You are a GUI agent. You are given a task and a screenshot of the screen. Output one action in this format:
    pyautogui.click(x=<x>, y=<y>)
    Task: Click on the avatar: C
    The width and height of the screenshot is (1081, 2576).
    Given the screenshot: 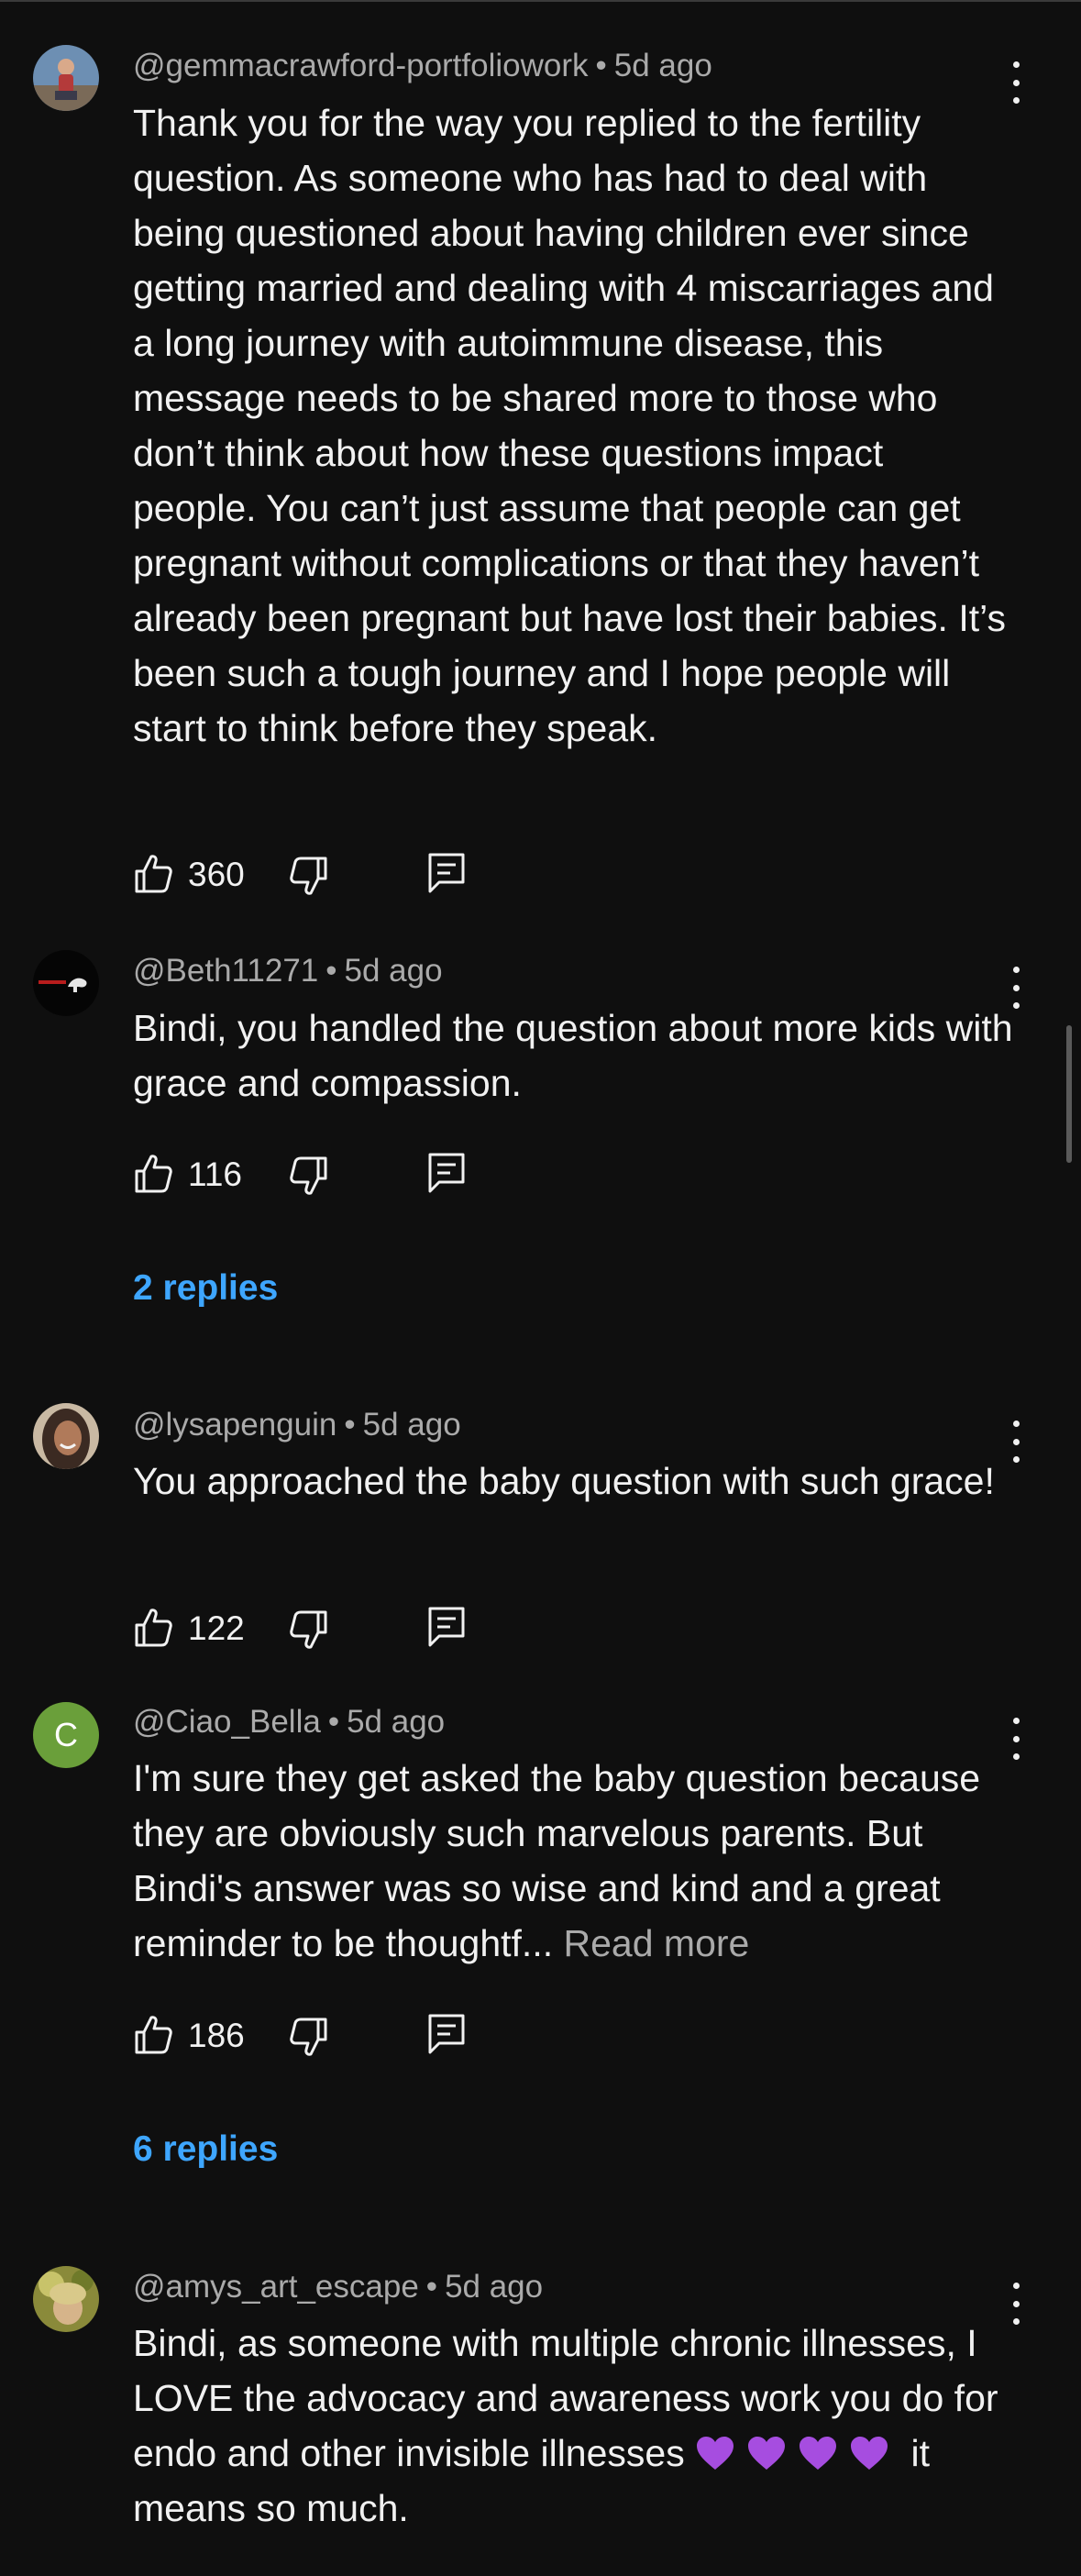 What is the action you would take?
    pyautogui.click(x=66, y=1735)
    